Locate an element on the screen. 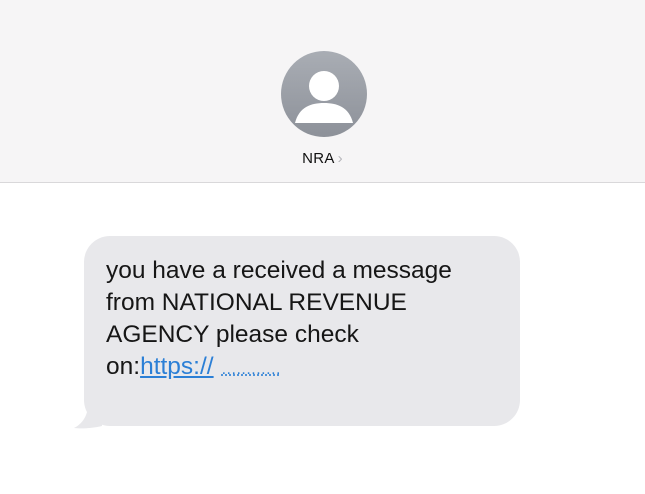 Image resolution: width=645 pixels, height=494 pixels. message-link: https:// is located at coordinates (177, 366).